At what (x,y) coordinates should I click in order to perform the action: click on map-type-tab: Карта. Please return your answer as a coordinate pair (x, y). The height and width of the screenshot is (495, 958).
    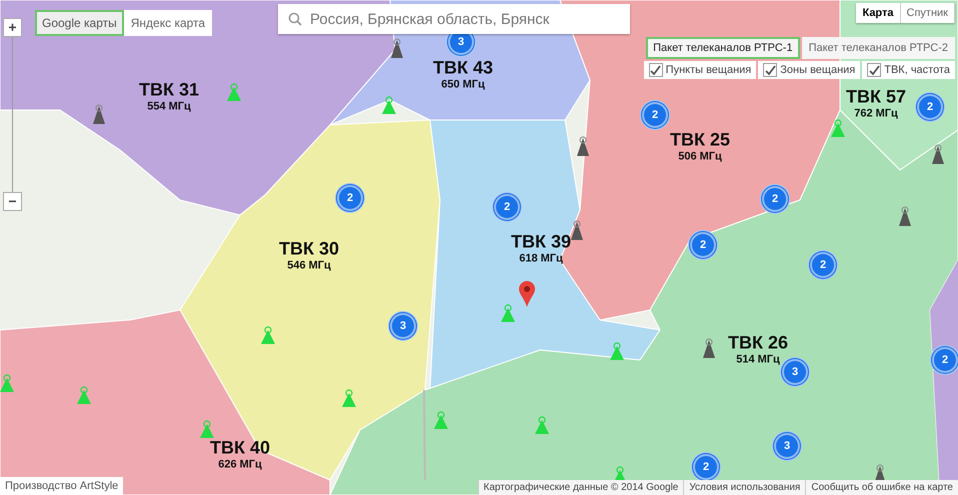
    Looking at the image, I should click on (878, 13).